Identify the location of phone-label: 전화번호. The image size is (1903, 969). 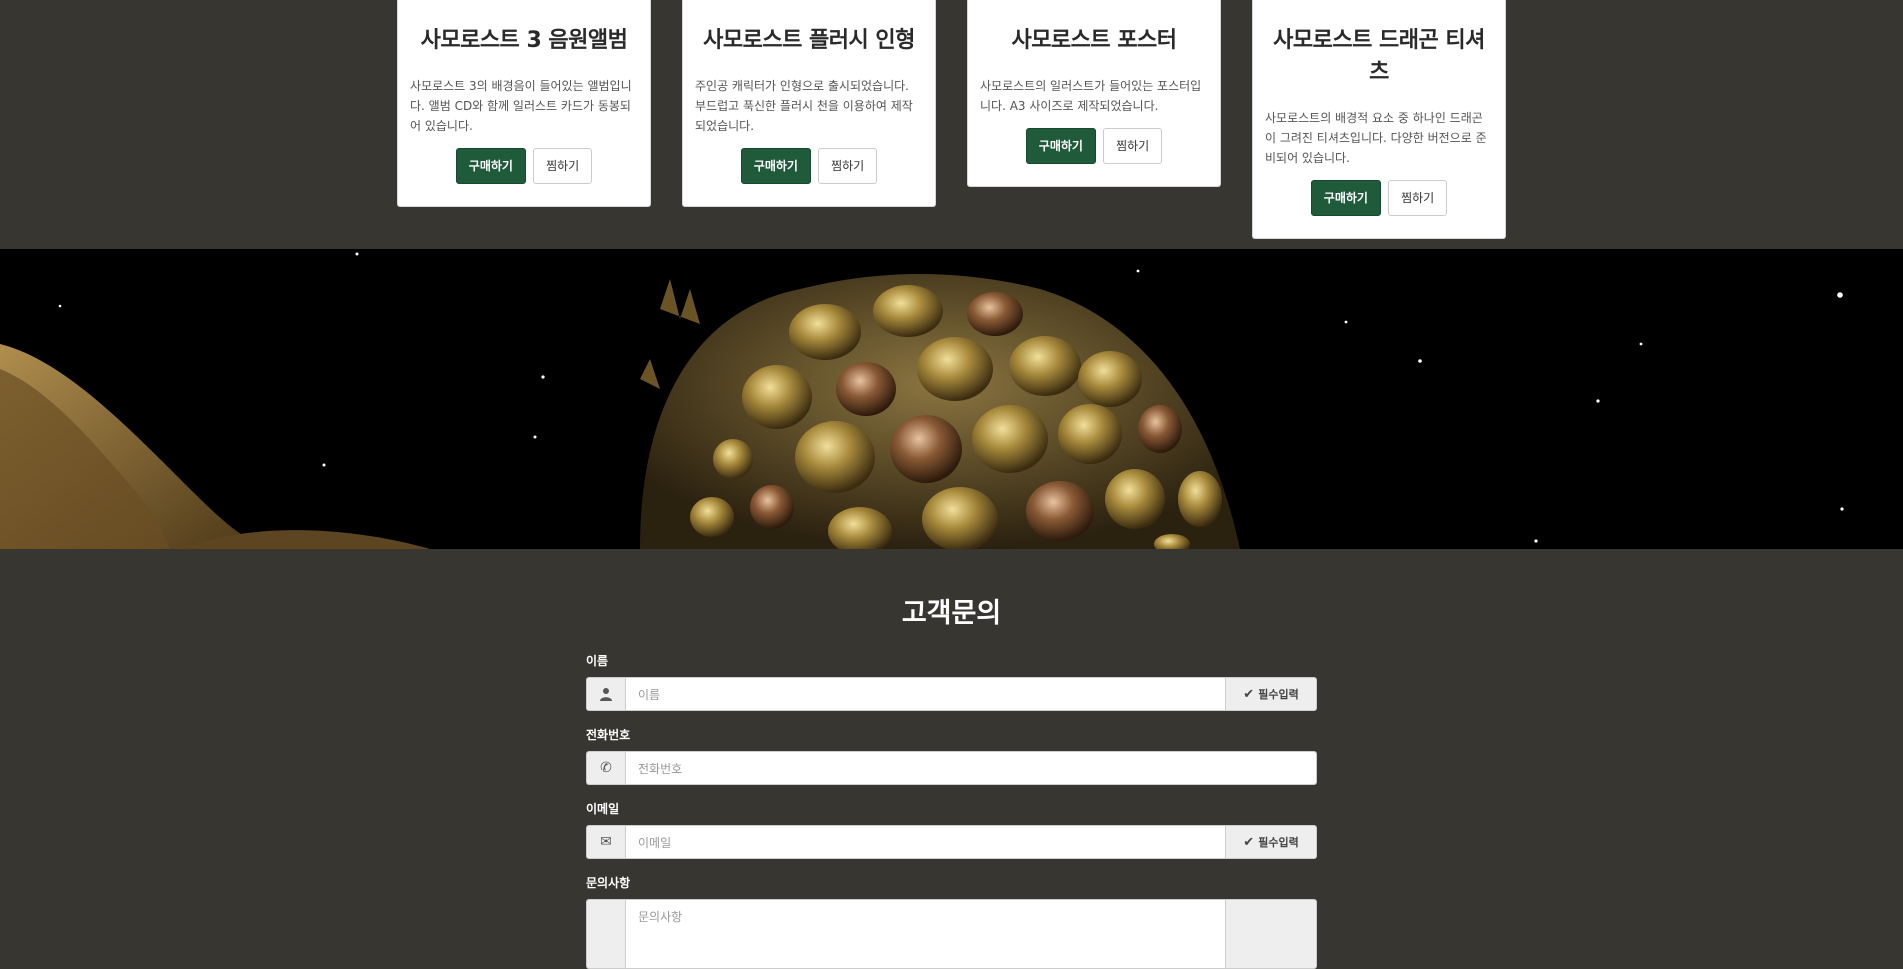
(608, 735).